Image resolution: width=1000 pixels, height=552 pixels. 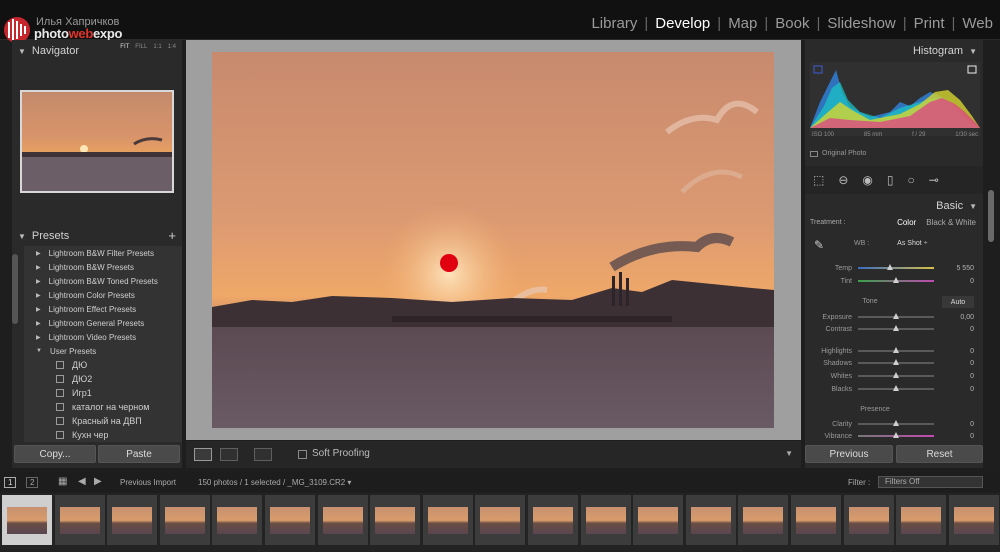 What do you see at coordinates (894, 51) in the screenshot?
I see `histogram-header: Histogram ▼` at bounding box center [894, 51].